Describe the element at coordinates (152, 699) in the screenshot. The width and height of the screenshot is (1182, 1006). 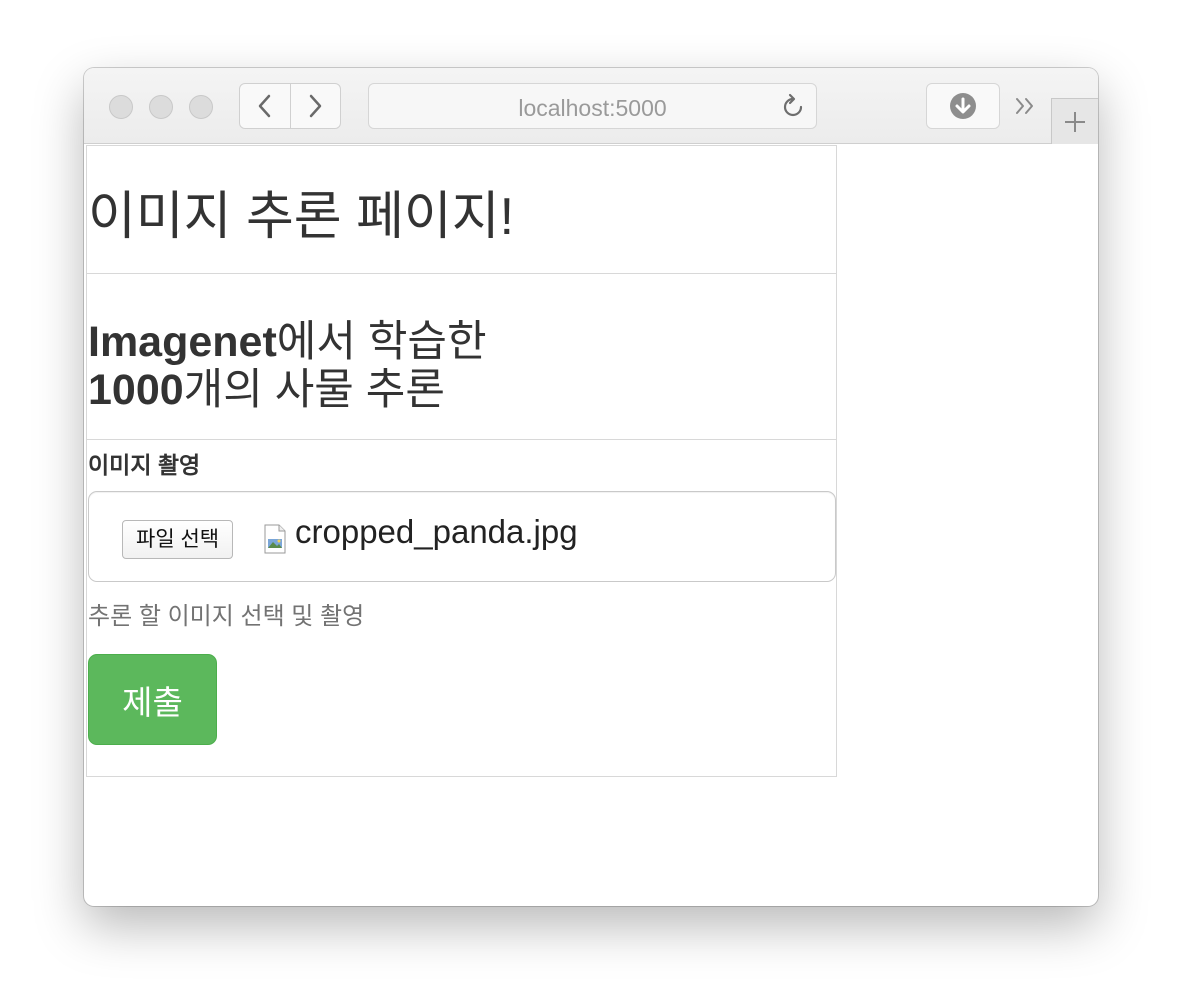
I see `submit-button: 제출` at that location.